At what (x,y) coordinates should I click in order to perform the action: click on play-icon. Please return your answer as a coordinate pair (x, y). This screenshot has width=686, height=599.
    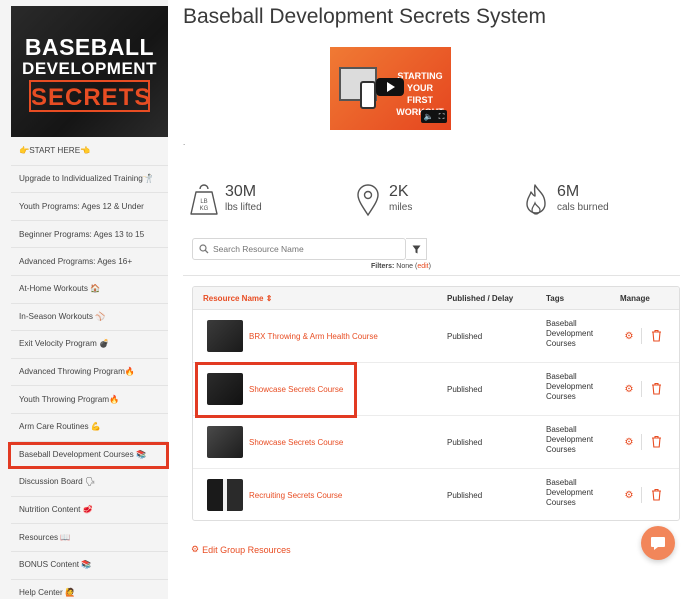
    Looking at the image, I should click on (390, 87).